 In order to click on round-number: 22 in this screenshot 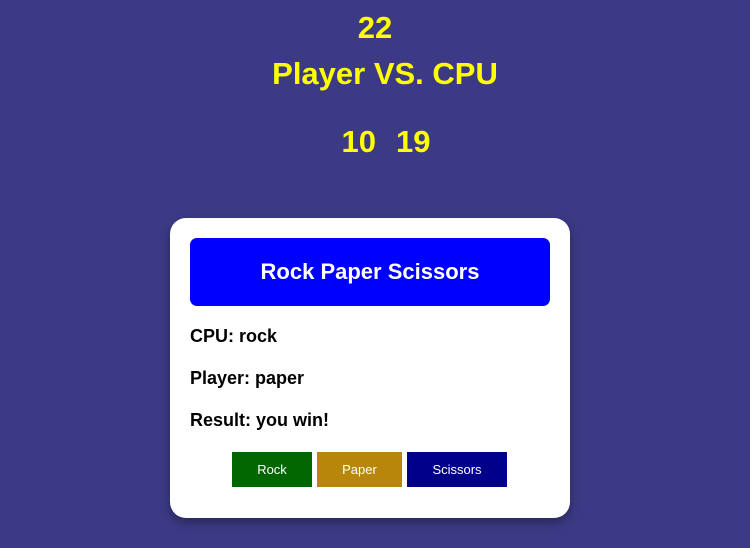, I will do `click(375, 27)`.